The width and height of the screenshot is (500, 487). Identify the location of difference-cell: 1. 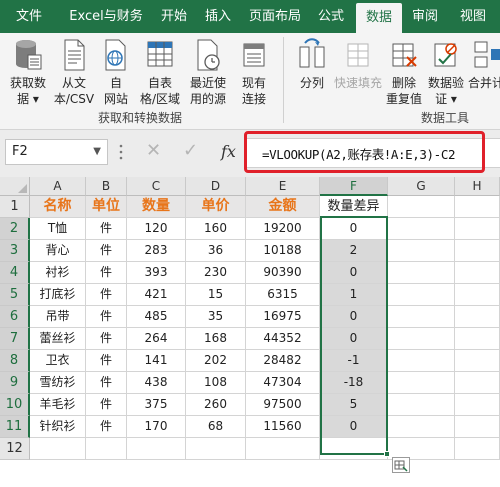
(354, 295).